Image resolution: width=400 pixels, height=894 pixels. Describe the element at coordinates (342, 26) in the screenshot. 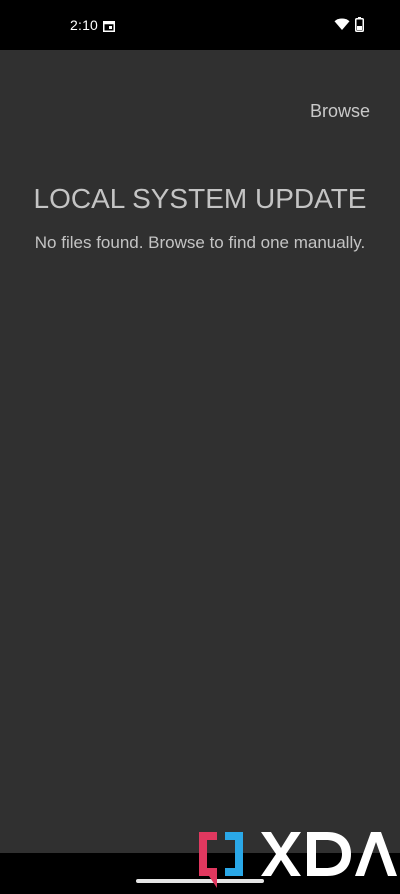

I see `wifi-icon` at that location.